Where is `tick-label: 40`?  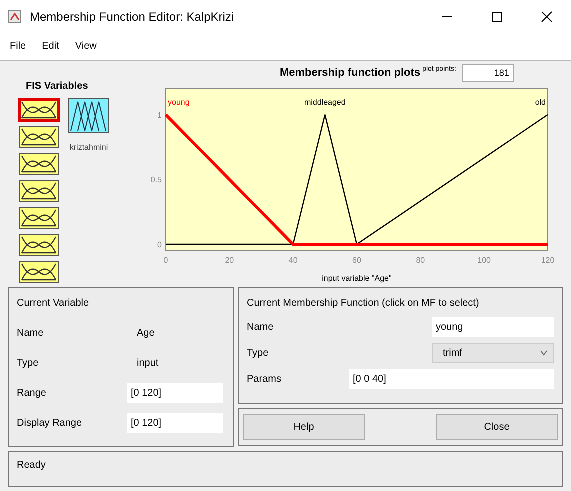 tick-label: 40 is located at coordinates (293, 260).